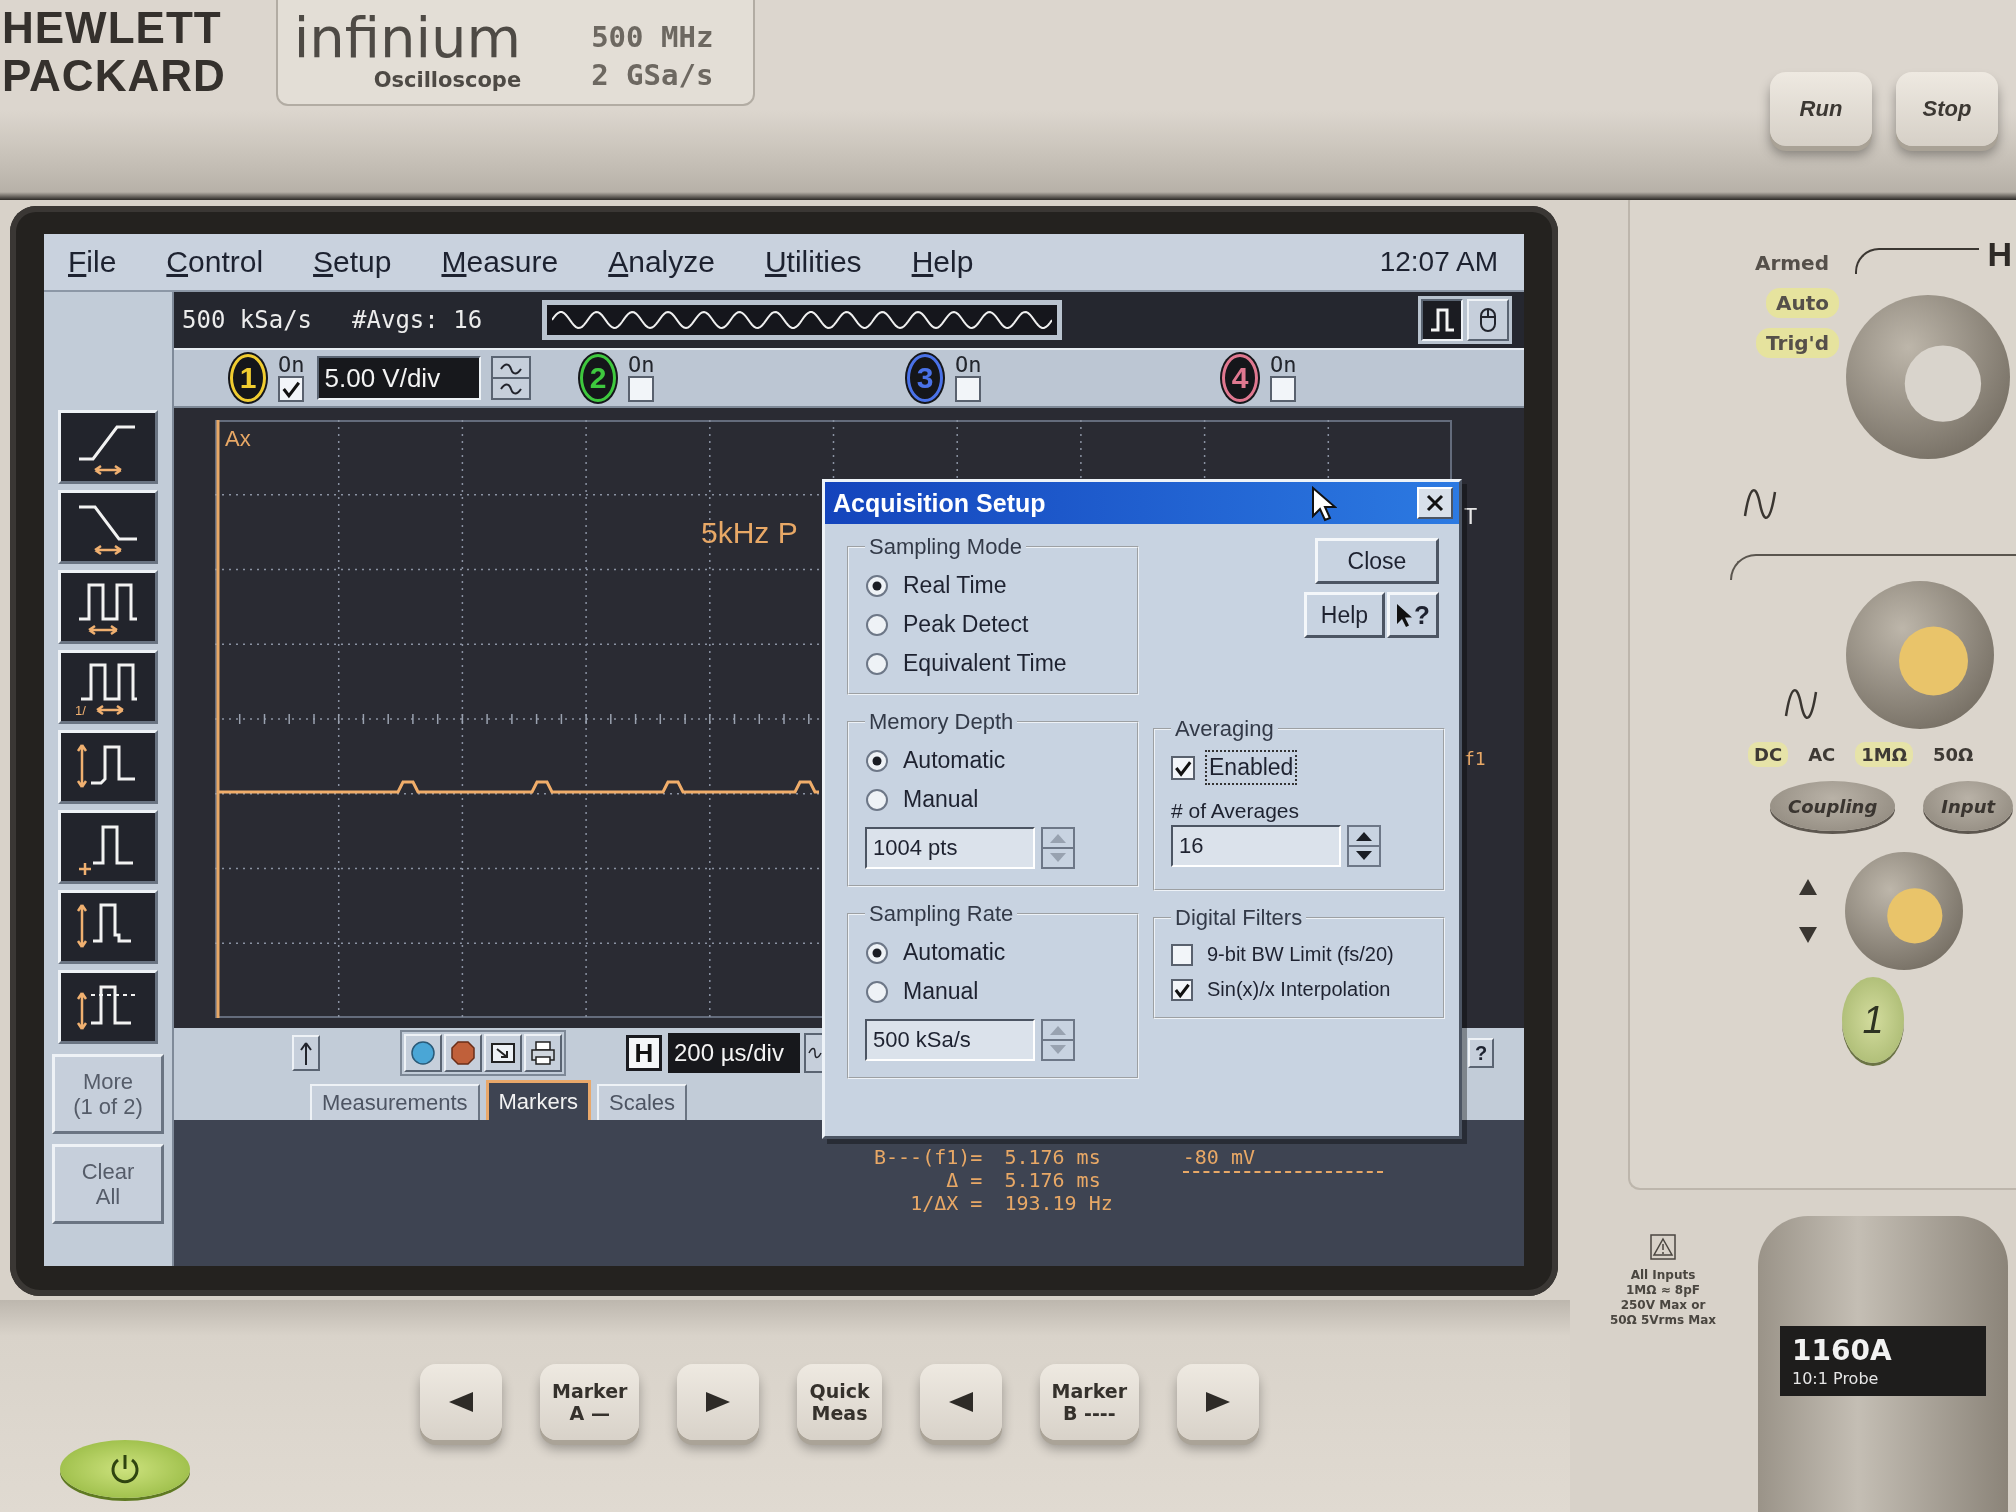  What do you see at coordinates (352, 262) in the screenshot?
I see `menu-item: Setup` at bounding box center [352, 262].